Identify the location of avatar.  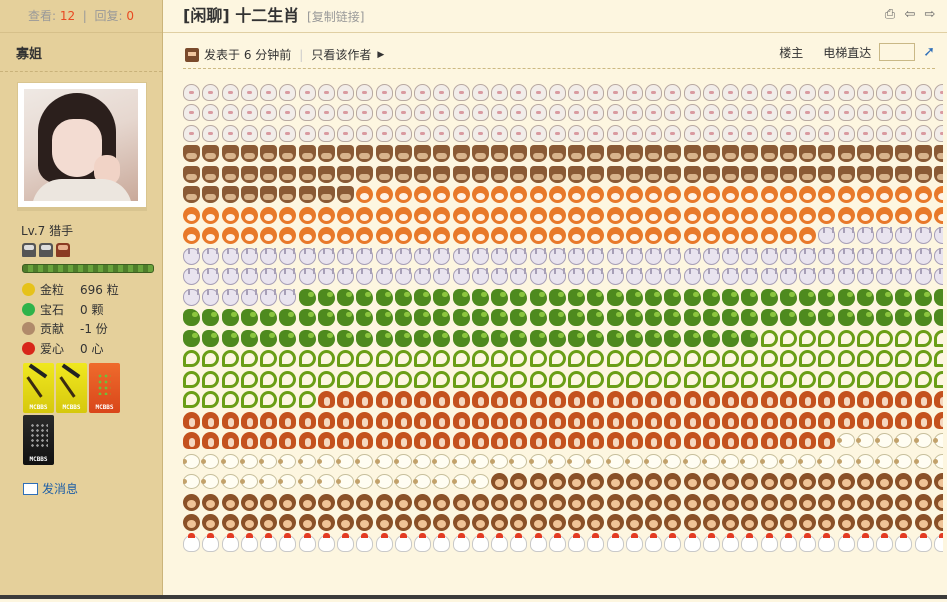
(82, 145).